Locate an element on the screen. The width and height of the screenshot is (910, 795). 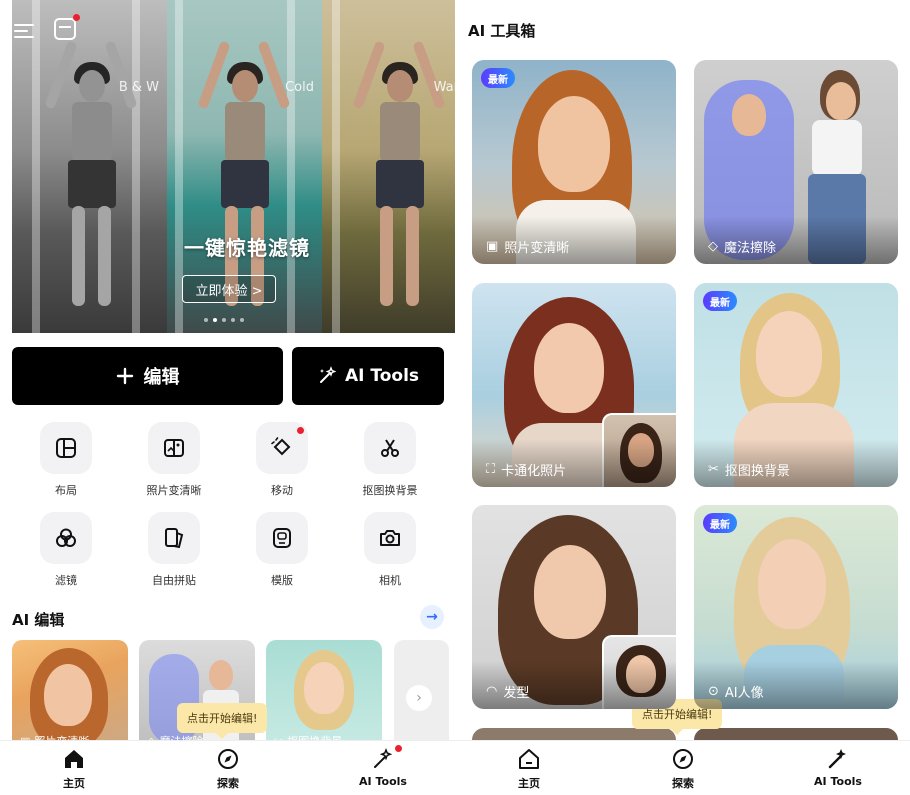
carousel-dots is located at coordinates (224, 320).